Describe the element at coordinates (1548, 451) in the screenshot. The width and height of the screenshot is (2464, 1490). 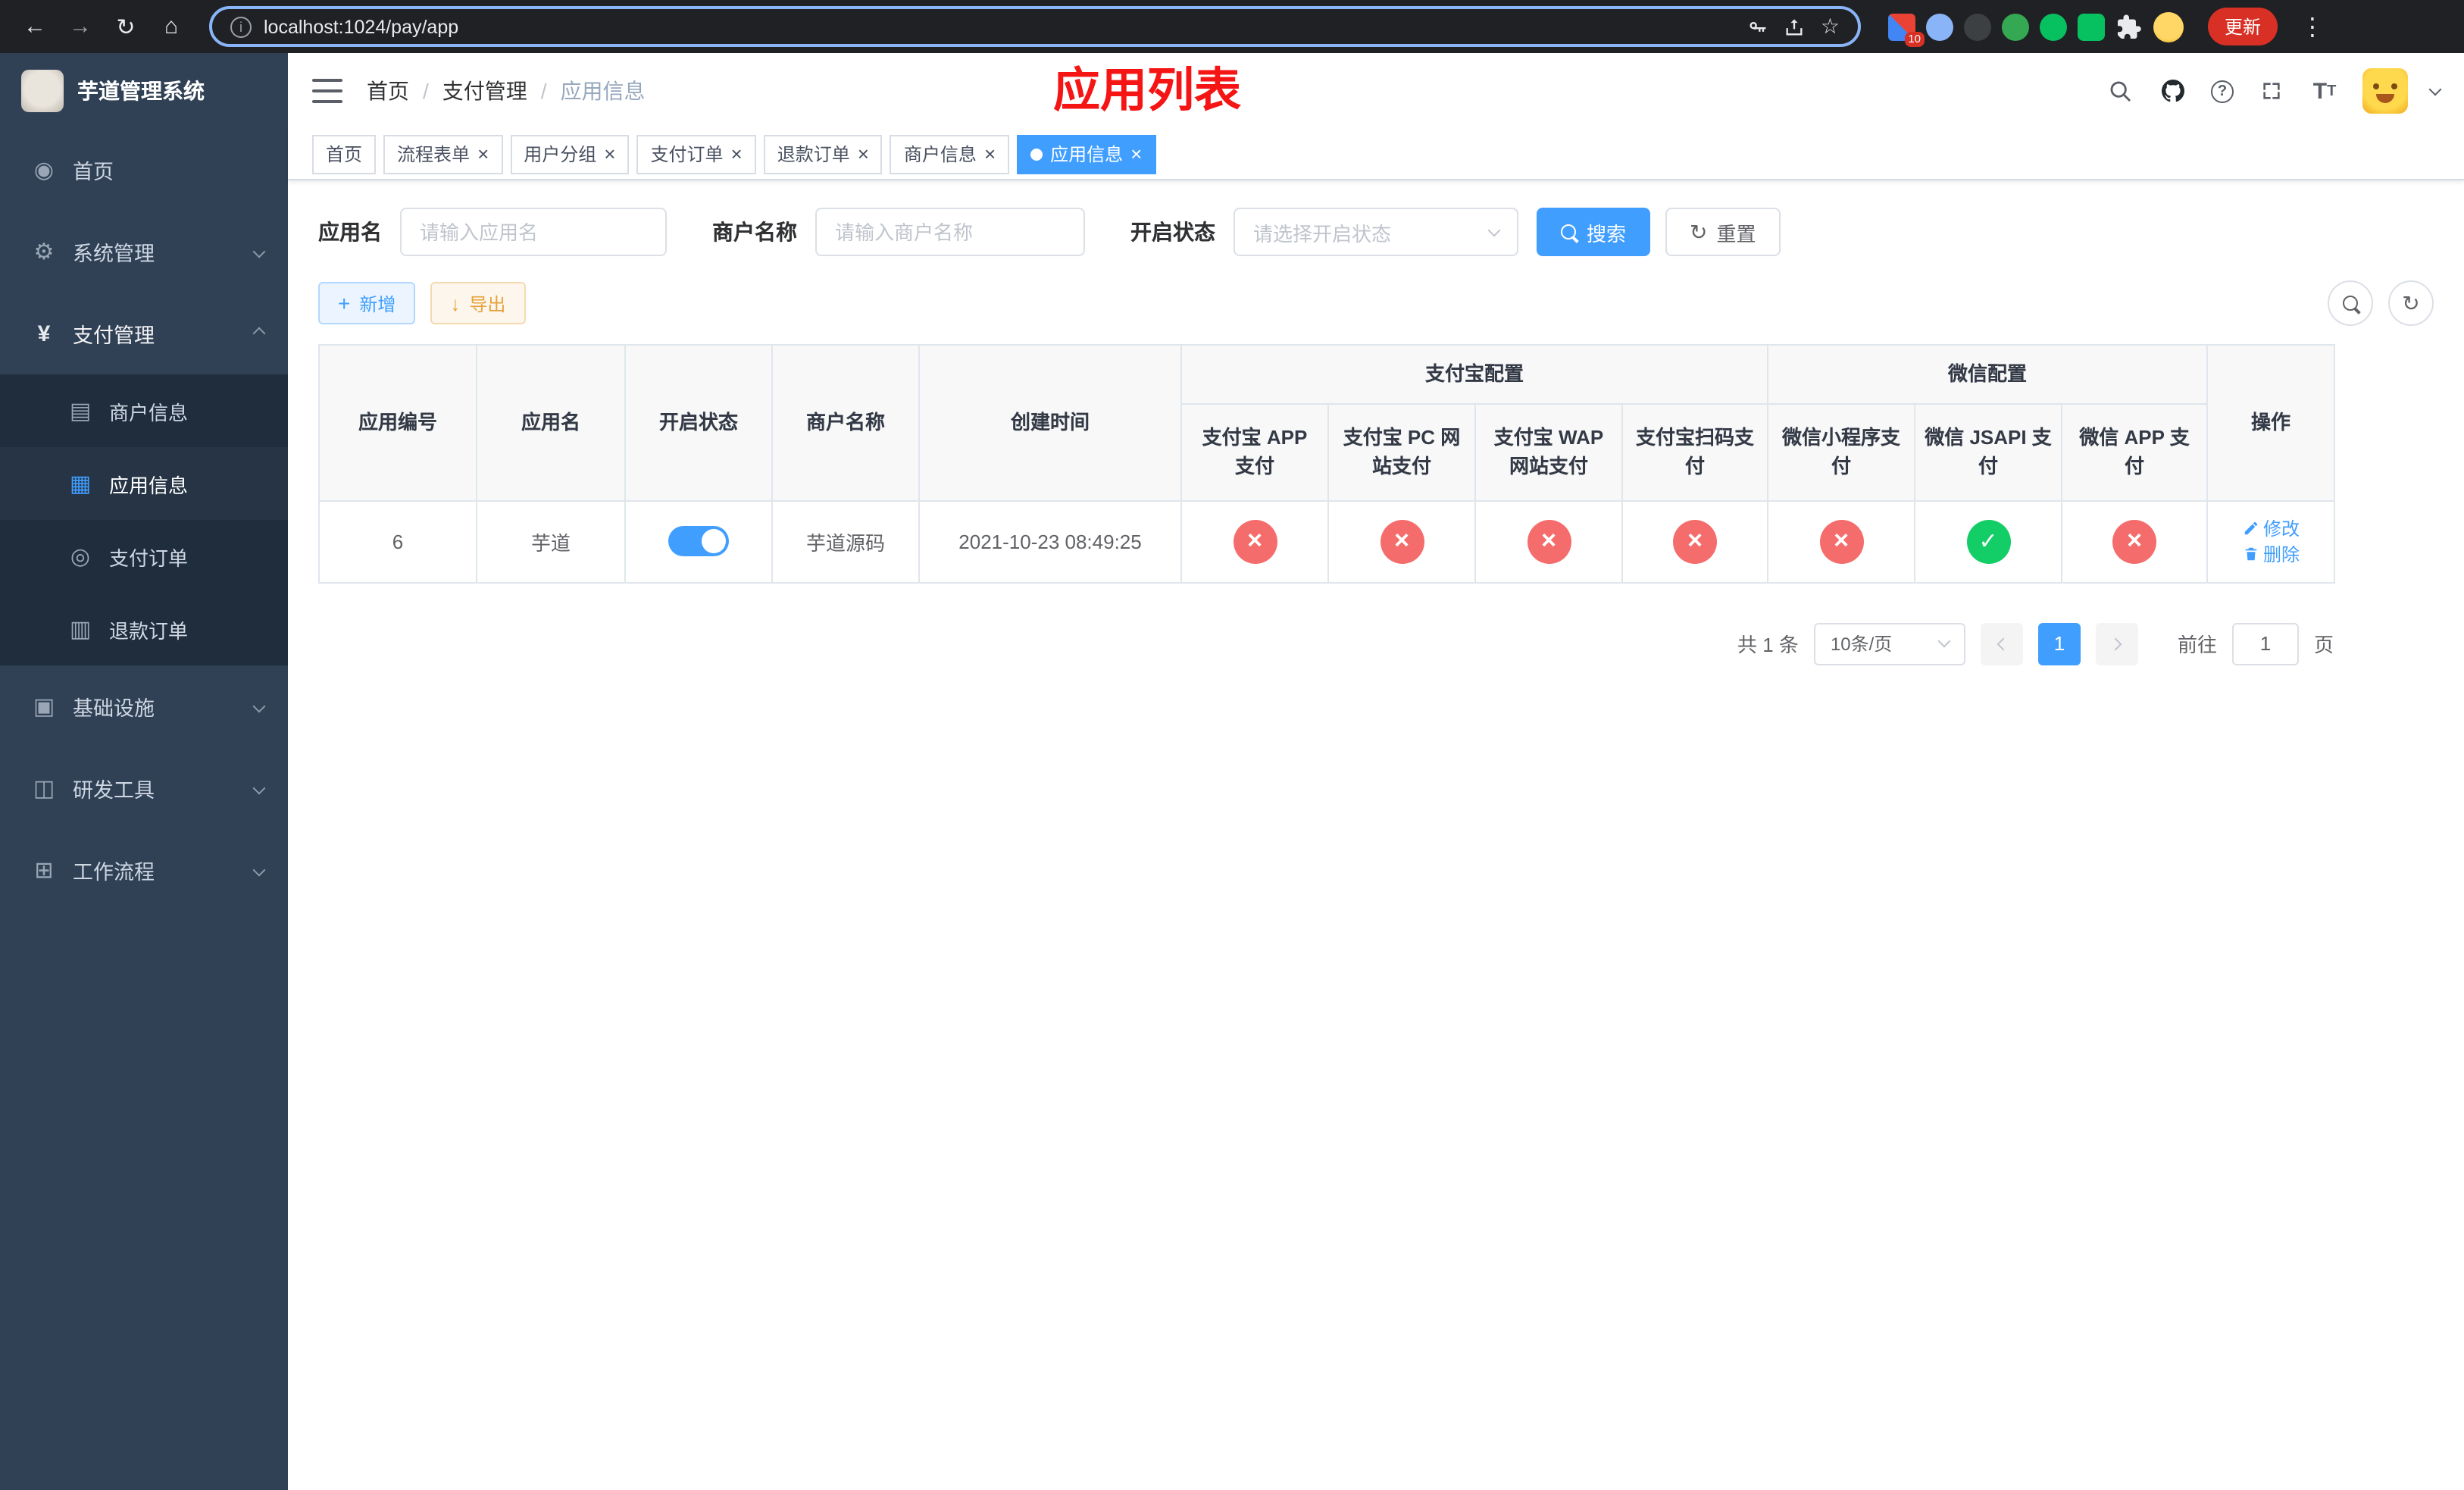
I see `col-alipay-wap: 支付宝 WAP 网站支付` at that location.